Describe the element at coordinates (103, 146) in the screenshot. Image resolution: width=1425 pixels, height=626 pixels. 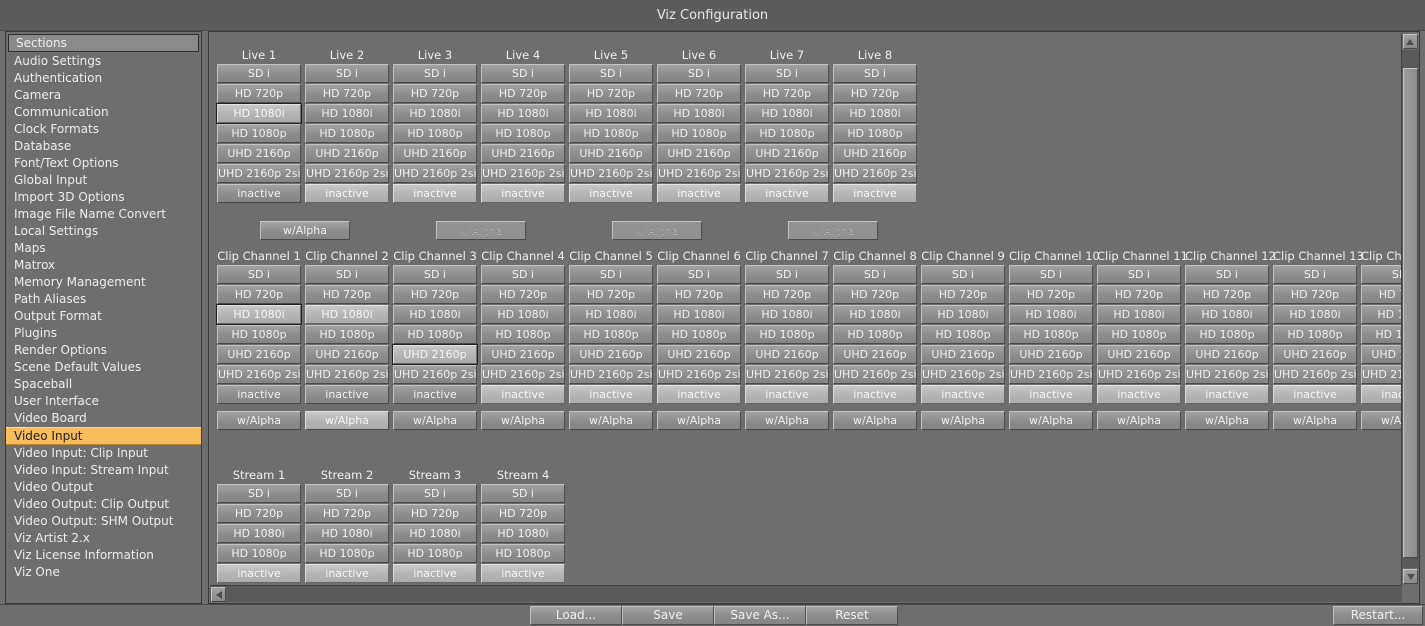
I see `sidebar-item-database: Database` at that location.